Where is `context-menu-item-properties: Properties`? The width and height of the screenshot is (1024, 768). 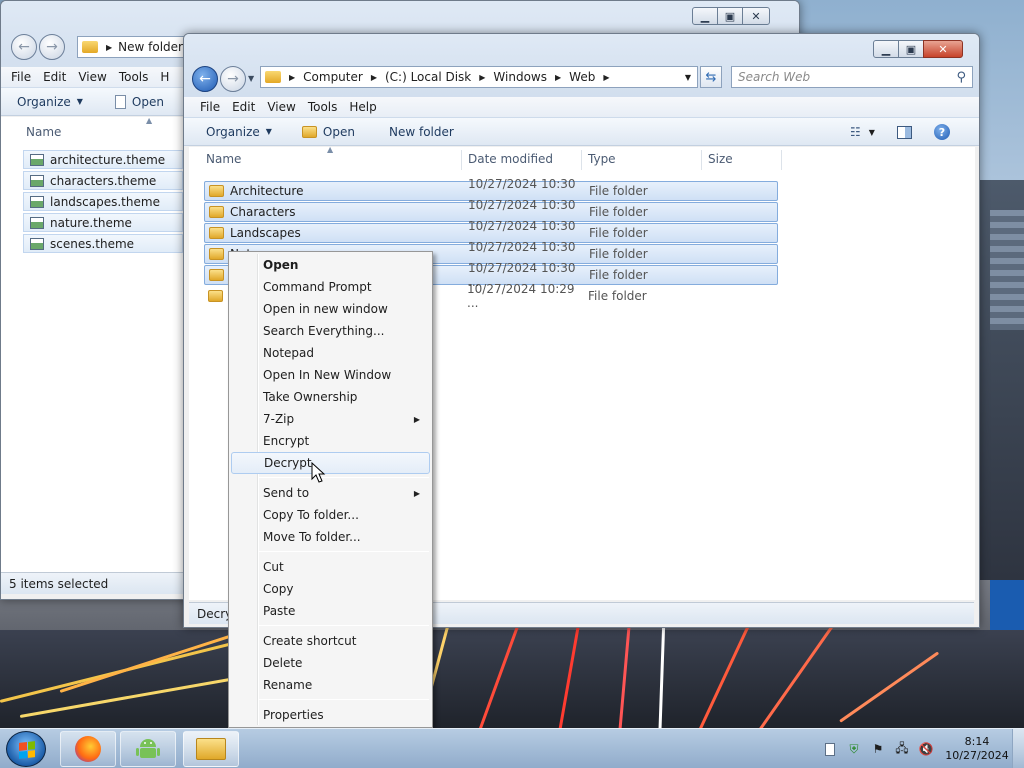
context-menu-item-properties: Properties is located at coordinates (330, 715).